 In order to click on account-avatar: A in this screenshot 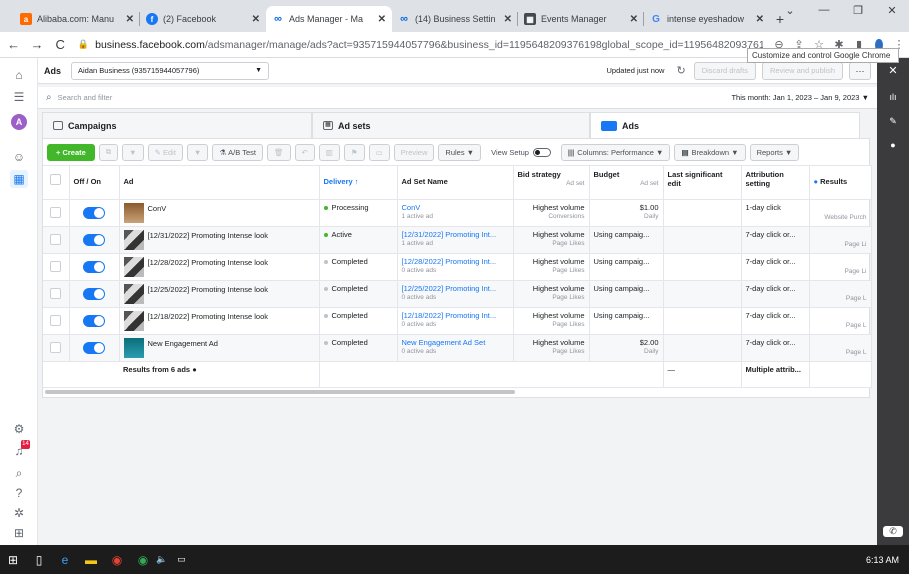, I will do `click(19, 122)`.